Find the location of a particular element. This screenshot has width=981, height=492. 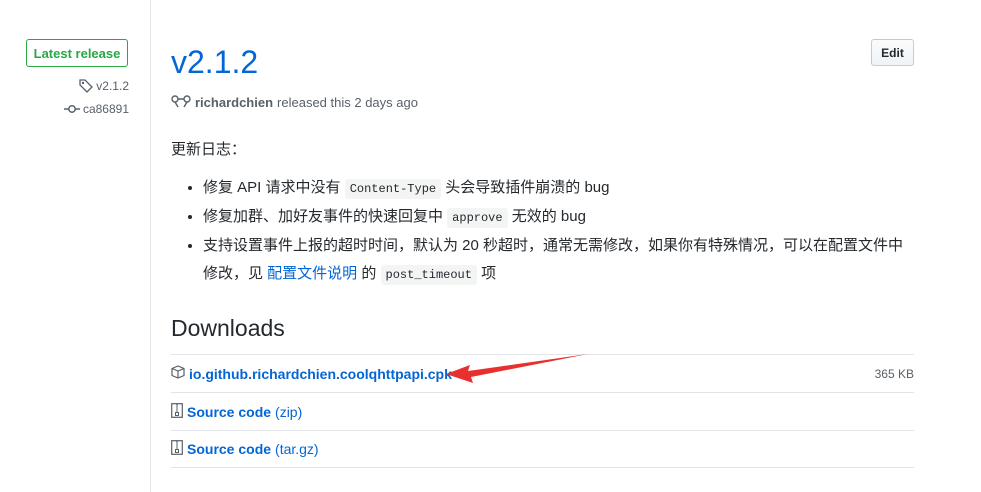

note-text: 无效的 bug is located at coordinates (546, 216).